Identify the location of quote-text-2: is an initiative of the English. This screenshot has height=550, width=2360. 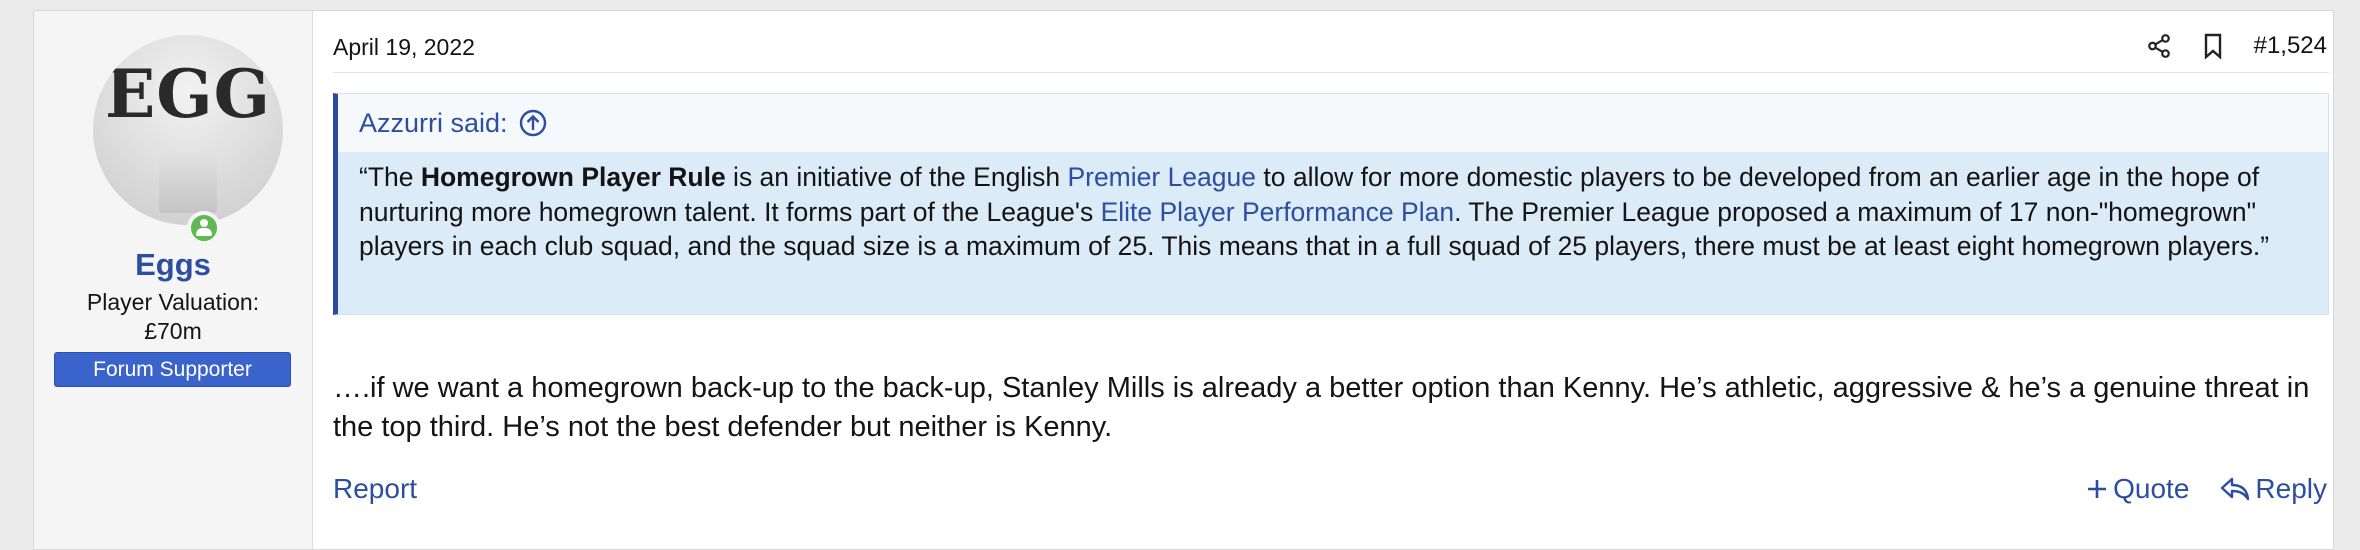
(896, 177).